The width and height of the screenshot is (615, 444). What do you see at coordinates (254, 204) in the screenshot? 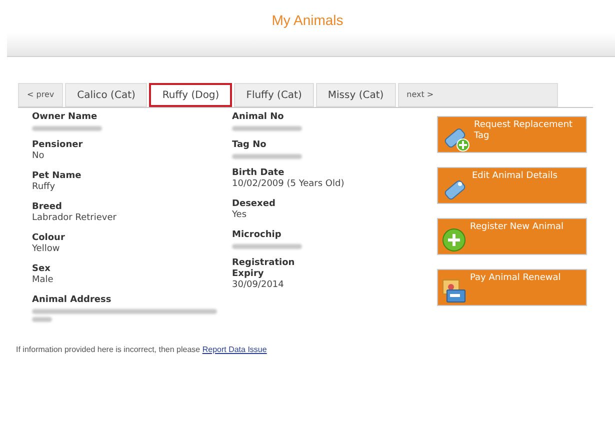
I see `field-label: Desexed` at bounding box center [254, 204].